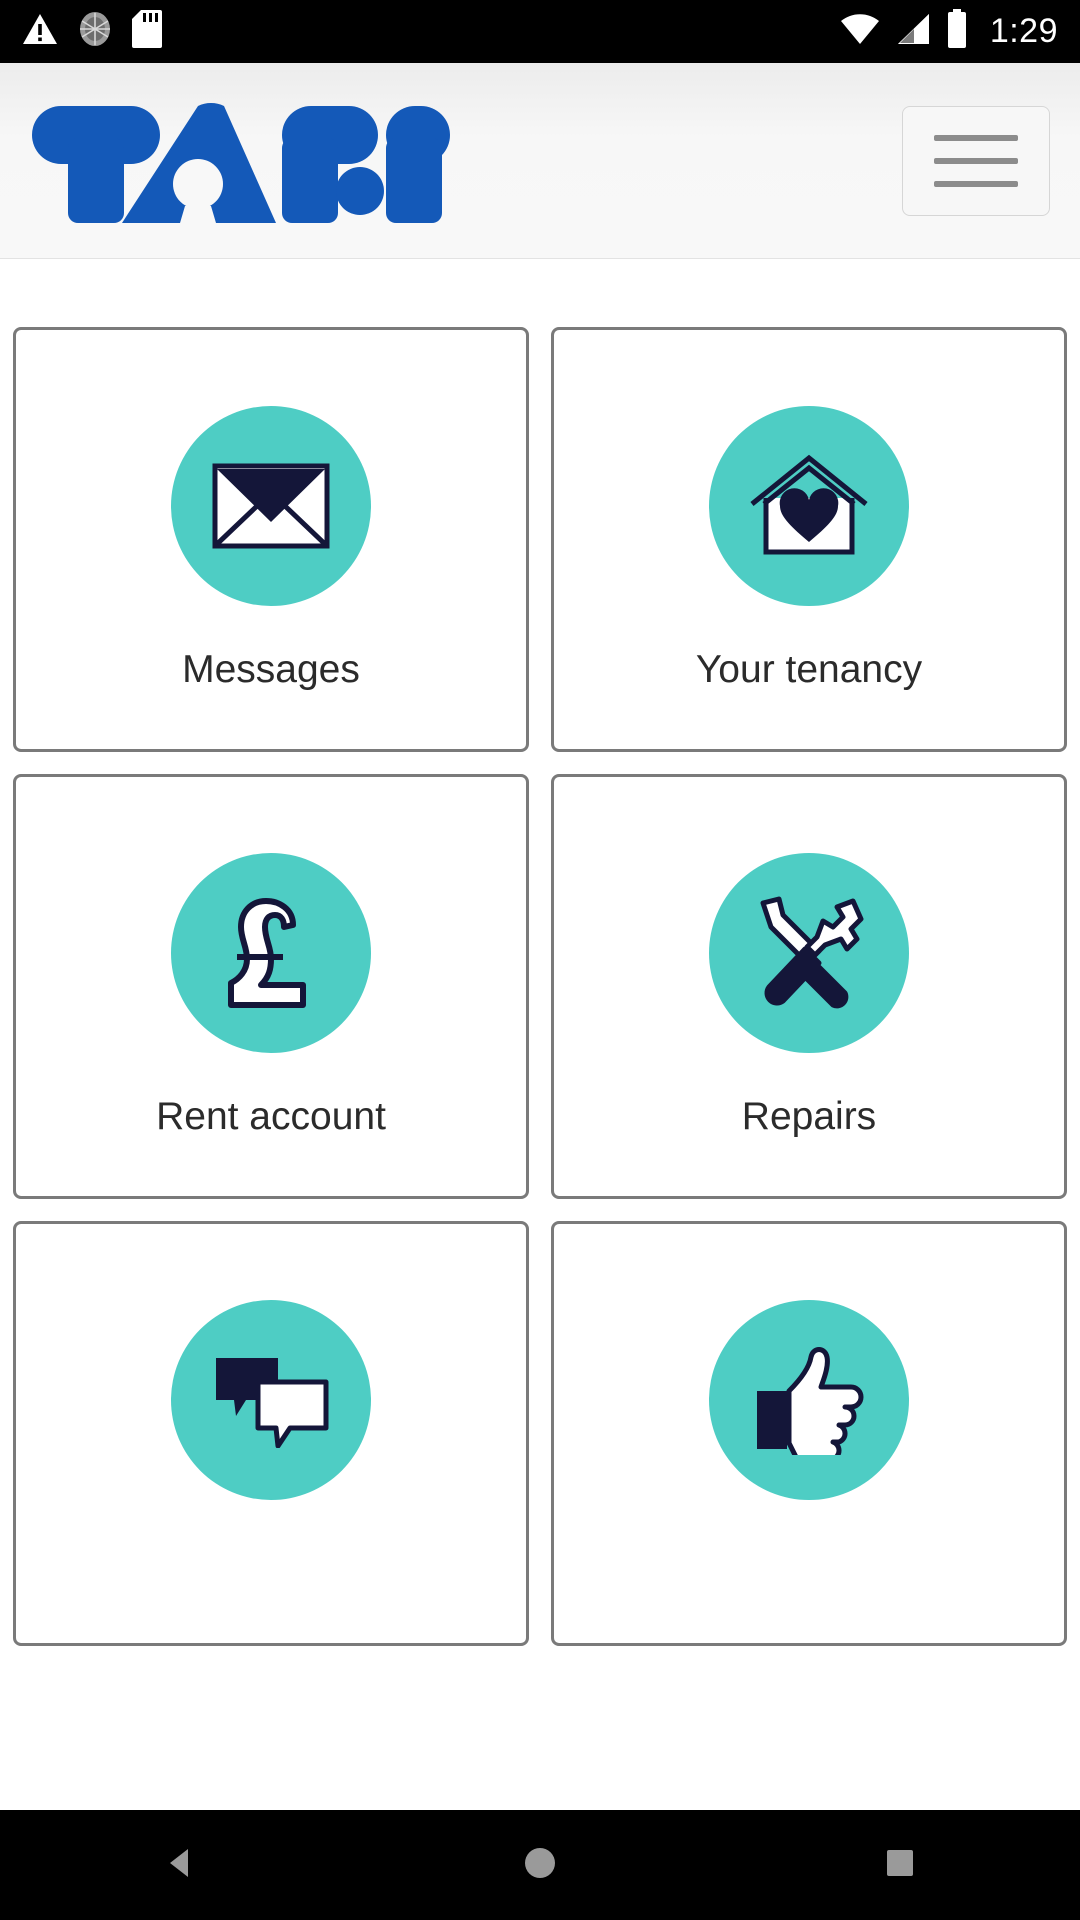 This screenshot has width=1080, height=1920. I want to click on warning-triangle-icon, so click(40, 31).